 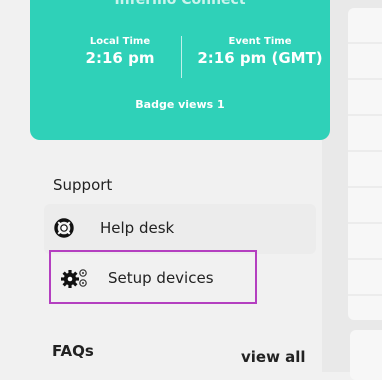 What do you see at coordinates (273, 357) in the screenshot?
I see `view-all-link: view all` at bounding box center [273, 357].